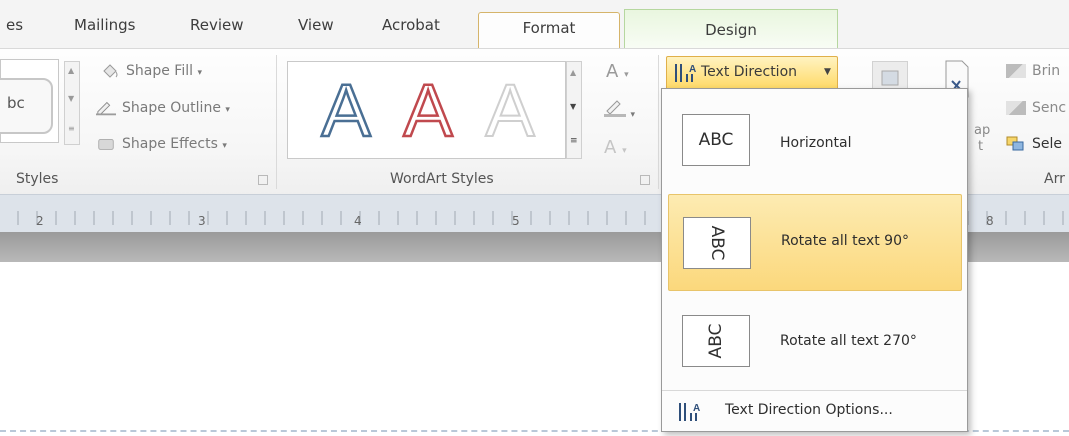  What do you see at coordinates (615, 108) in the screenshot?
I see `text-outline-icon` at bounding box center [615, 108].